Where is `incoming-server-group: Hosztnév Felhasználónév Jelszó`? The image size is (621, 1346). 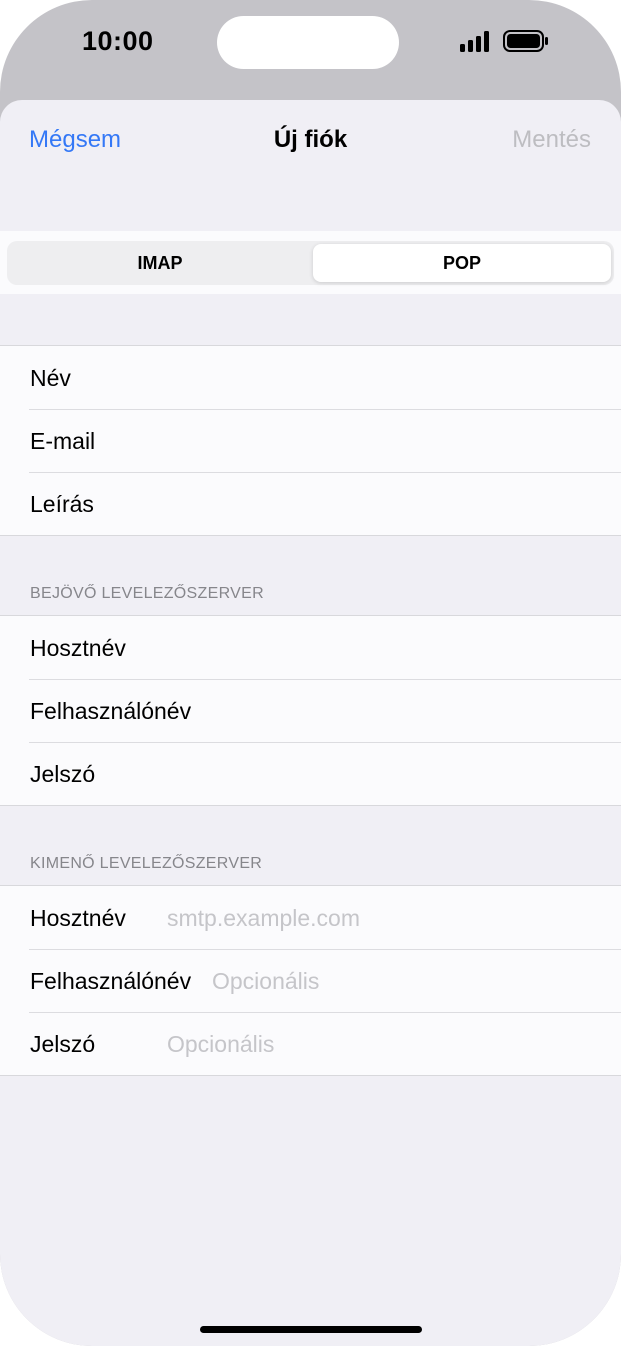 incoming-server-group: Hosztnév Felhasználónév Jelszó is located at coordinates (310, 710).